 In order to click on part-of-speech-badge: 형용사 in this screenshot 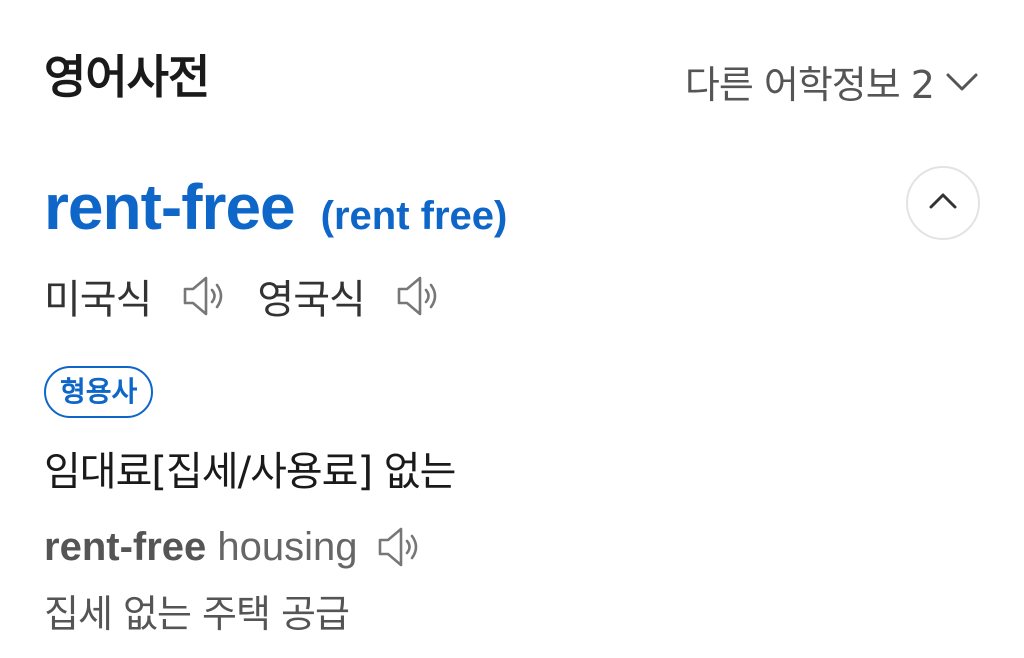, I will do `click(99, 392)`.